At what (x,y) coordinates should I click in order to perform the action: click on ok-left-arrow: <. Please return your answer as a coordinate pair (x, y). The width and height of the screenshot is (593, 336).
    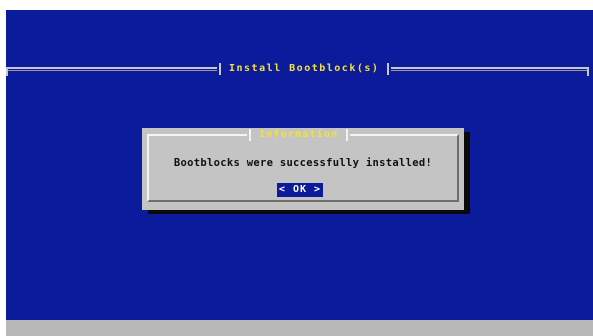
    Looking at the image, I should click on (282, 189).